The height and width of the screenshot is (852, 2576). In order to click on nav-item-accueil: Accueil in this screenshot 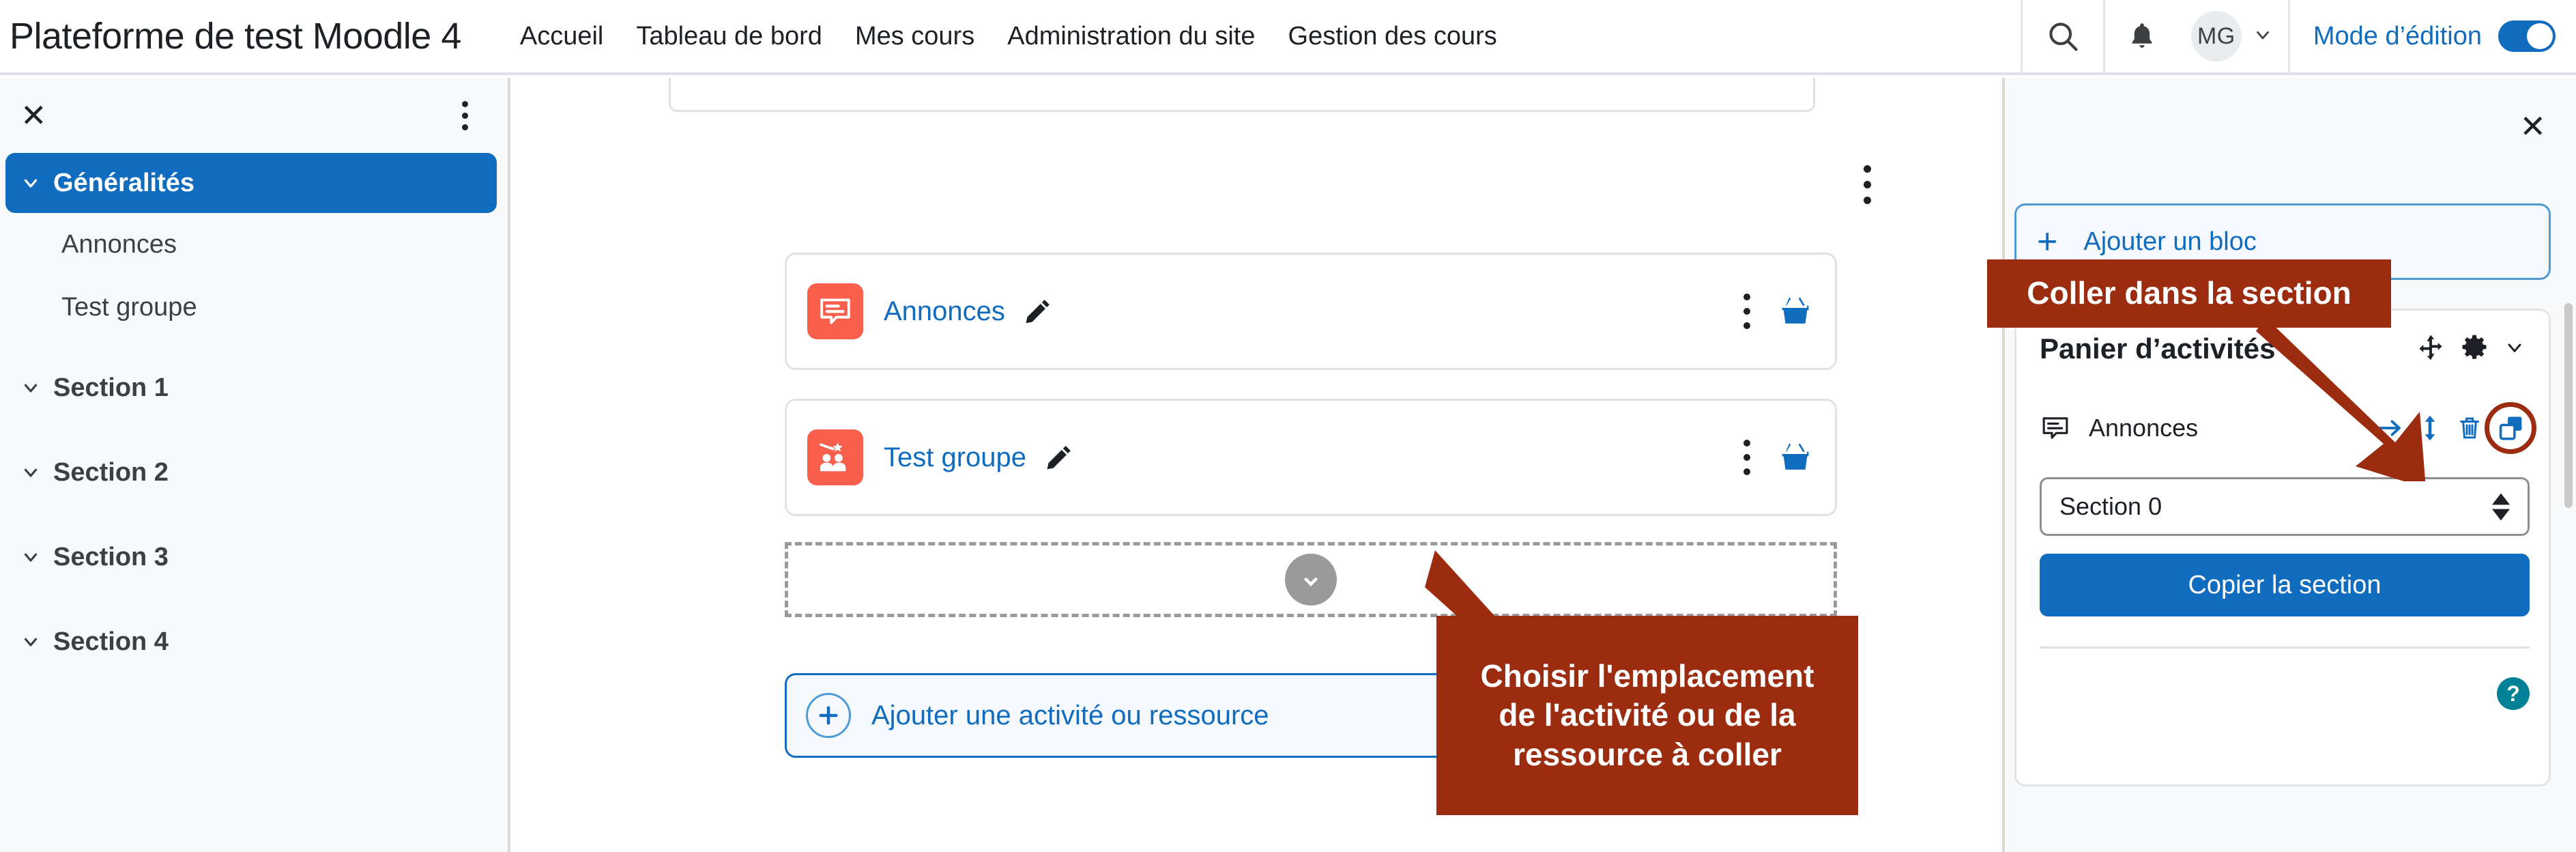, I will do `click(562, 36)`.